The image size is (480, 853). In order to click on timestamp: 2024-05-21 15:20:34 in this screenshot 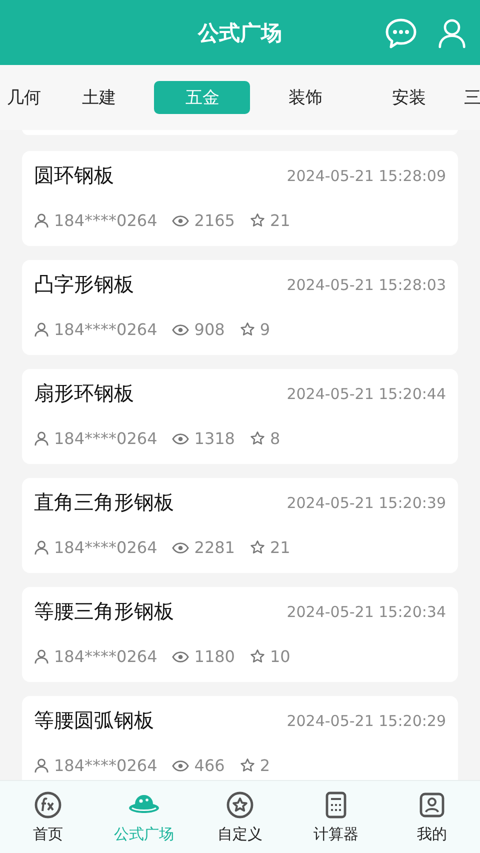, I will do `click(366, 611)`.